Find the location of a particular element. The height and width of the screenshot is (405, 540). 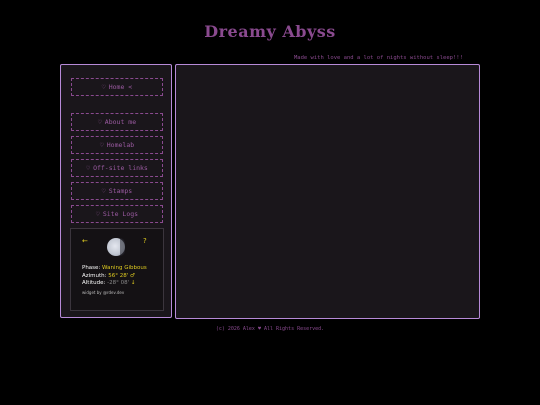

compass-icon: ♂ is located at coordinates (132, 275).